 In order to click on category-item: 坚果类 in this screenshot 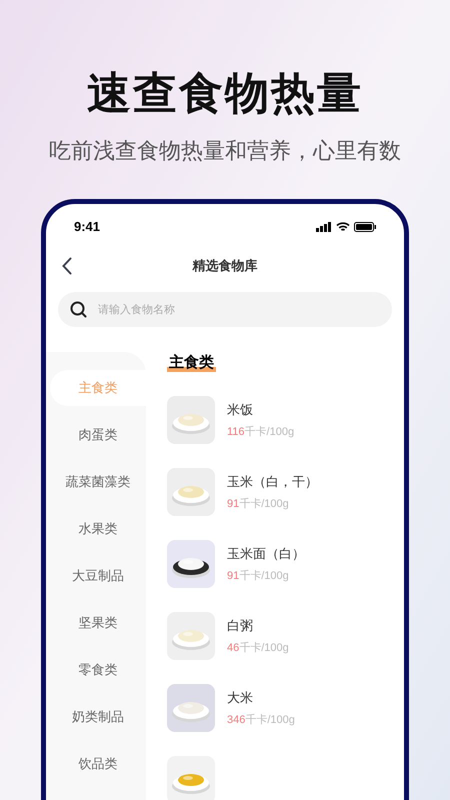, I will do `click(98, 623)`.